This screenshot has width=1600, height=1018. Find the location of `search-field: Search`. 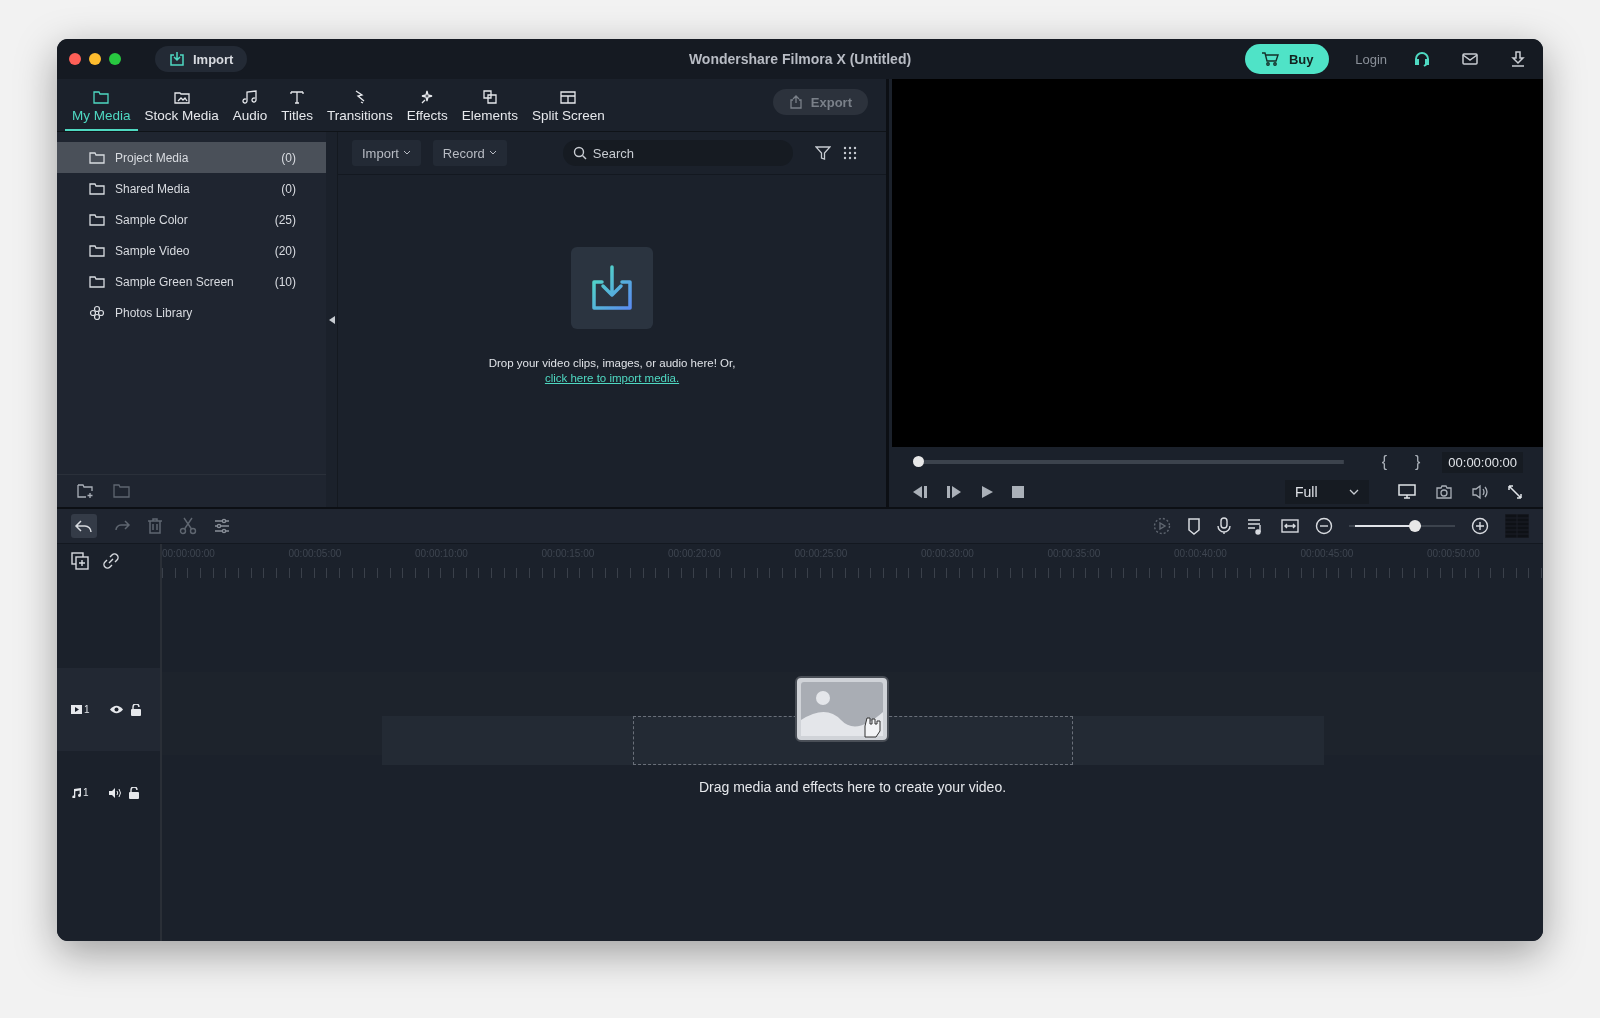

search-field: Search is located at coordinates (677, 153).